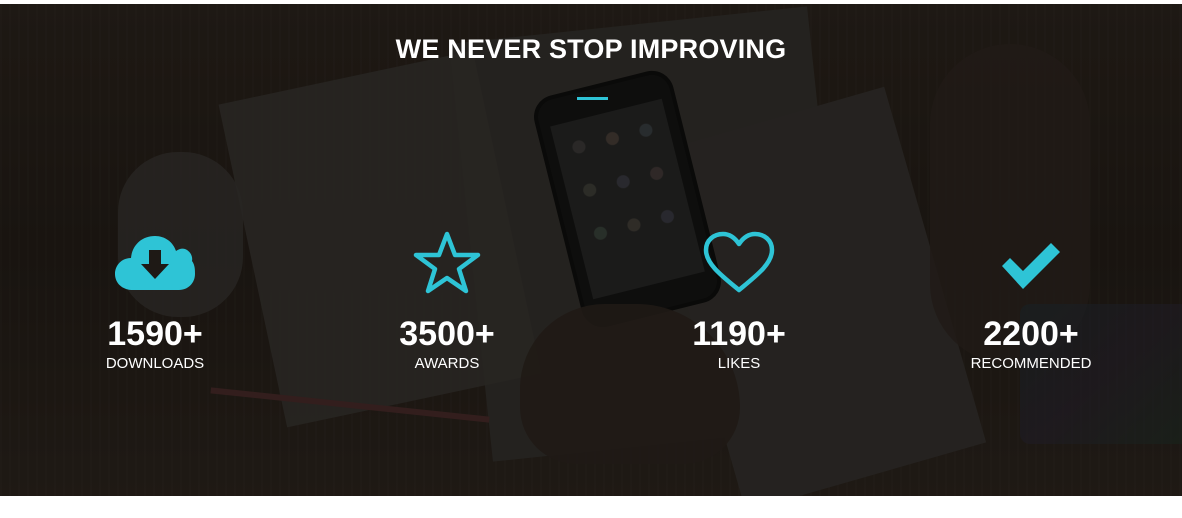 The width and height of the screenshot is (1182, 518). I want to click on stat-label: LIKES, so click(739, 363).